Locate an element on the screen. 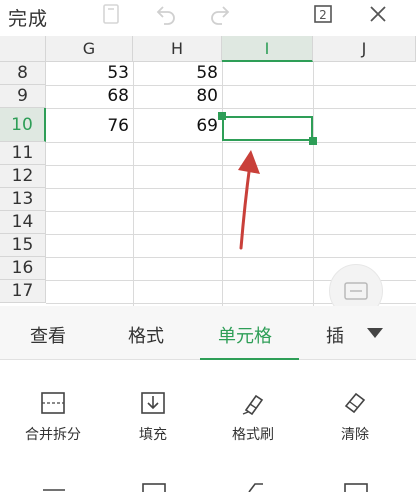 The image size is (416, 492). selected-cell-i10 is located at coordinates (267, 128).